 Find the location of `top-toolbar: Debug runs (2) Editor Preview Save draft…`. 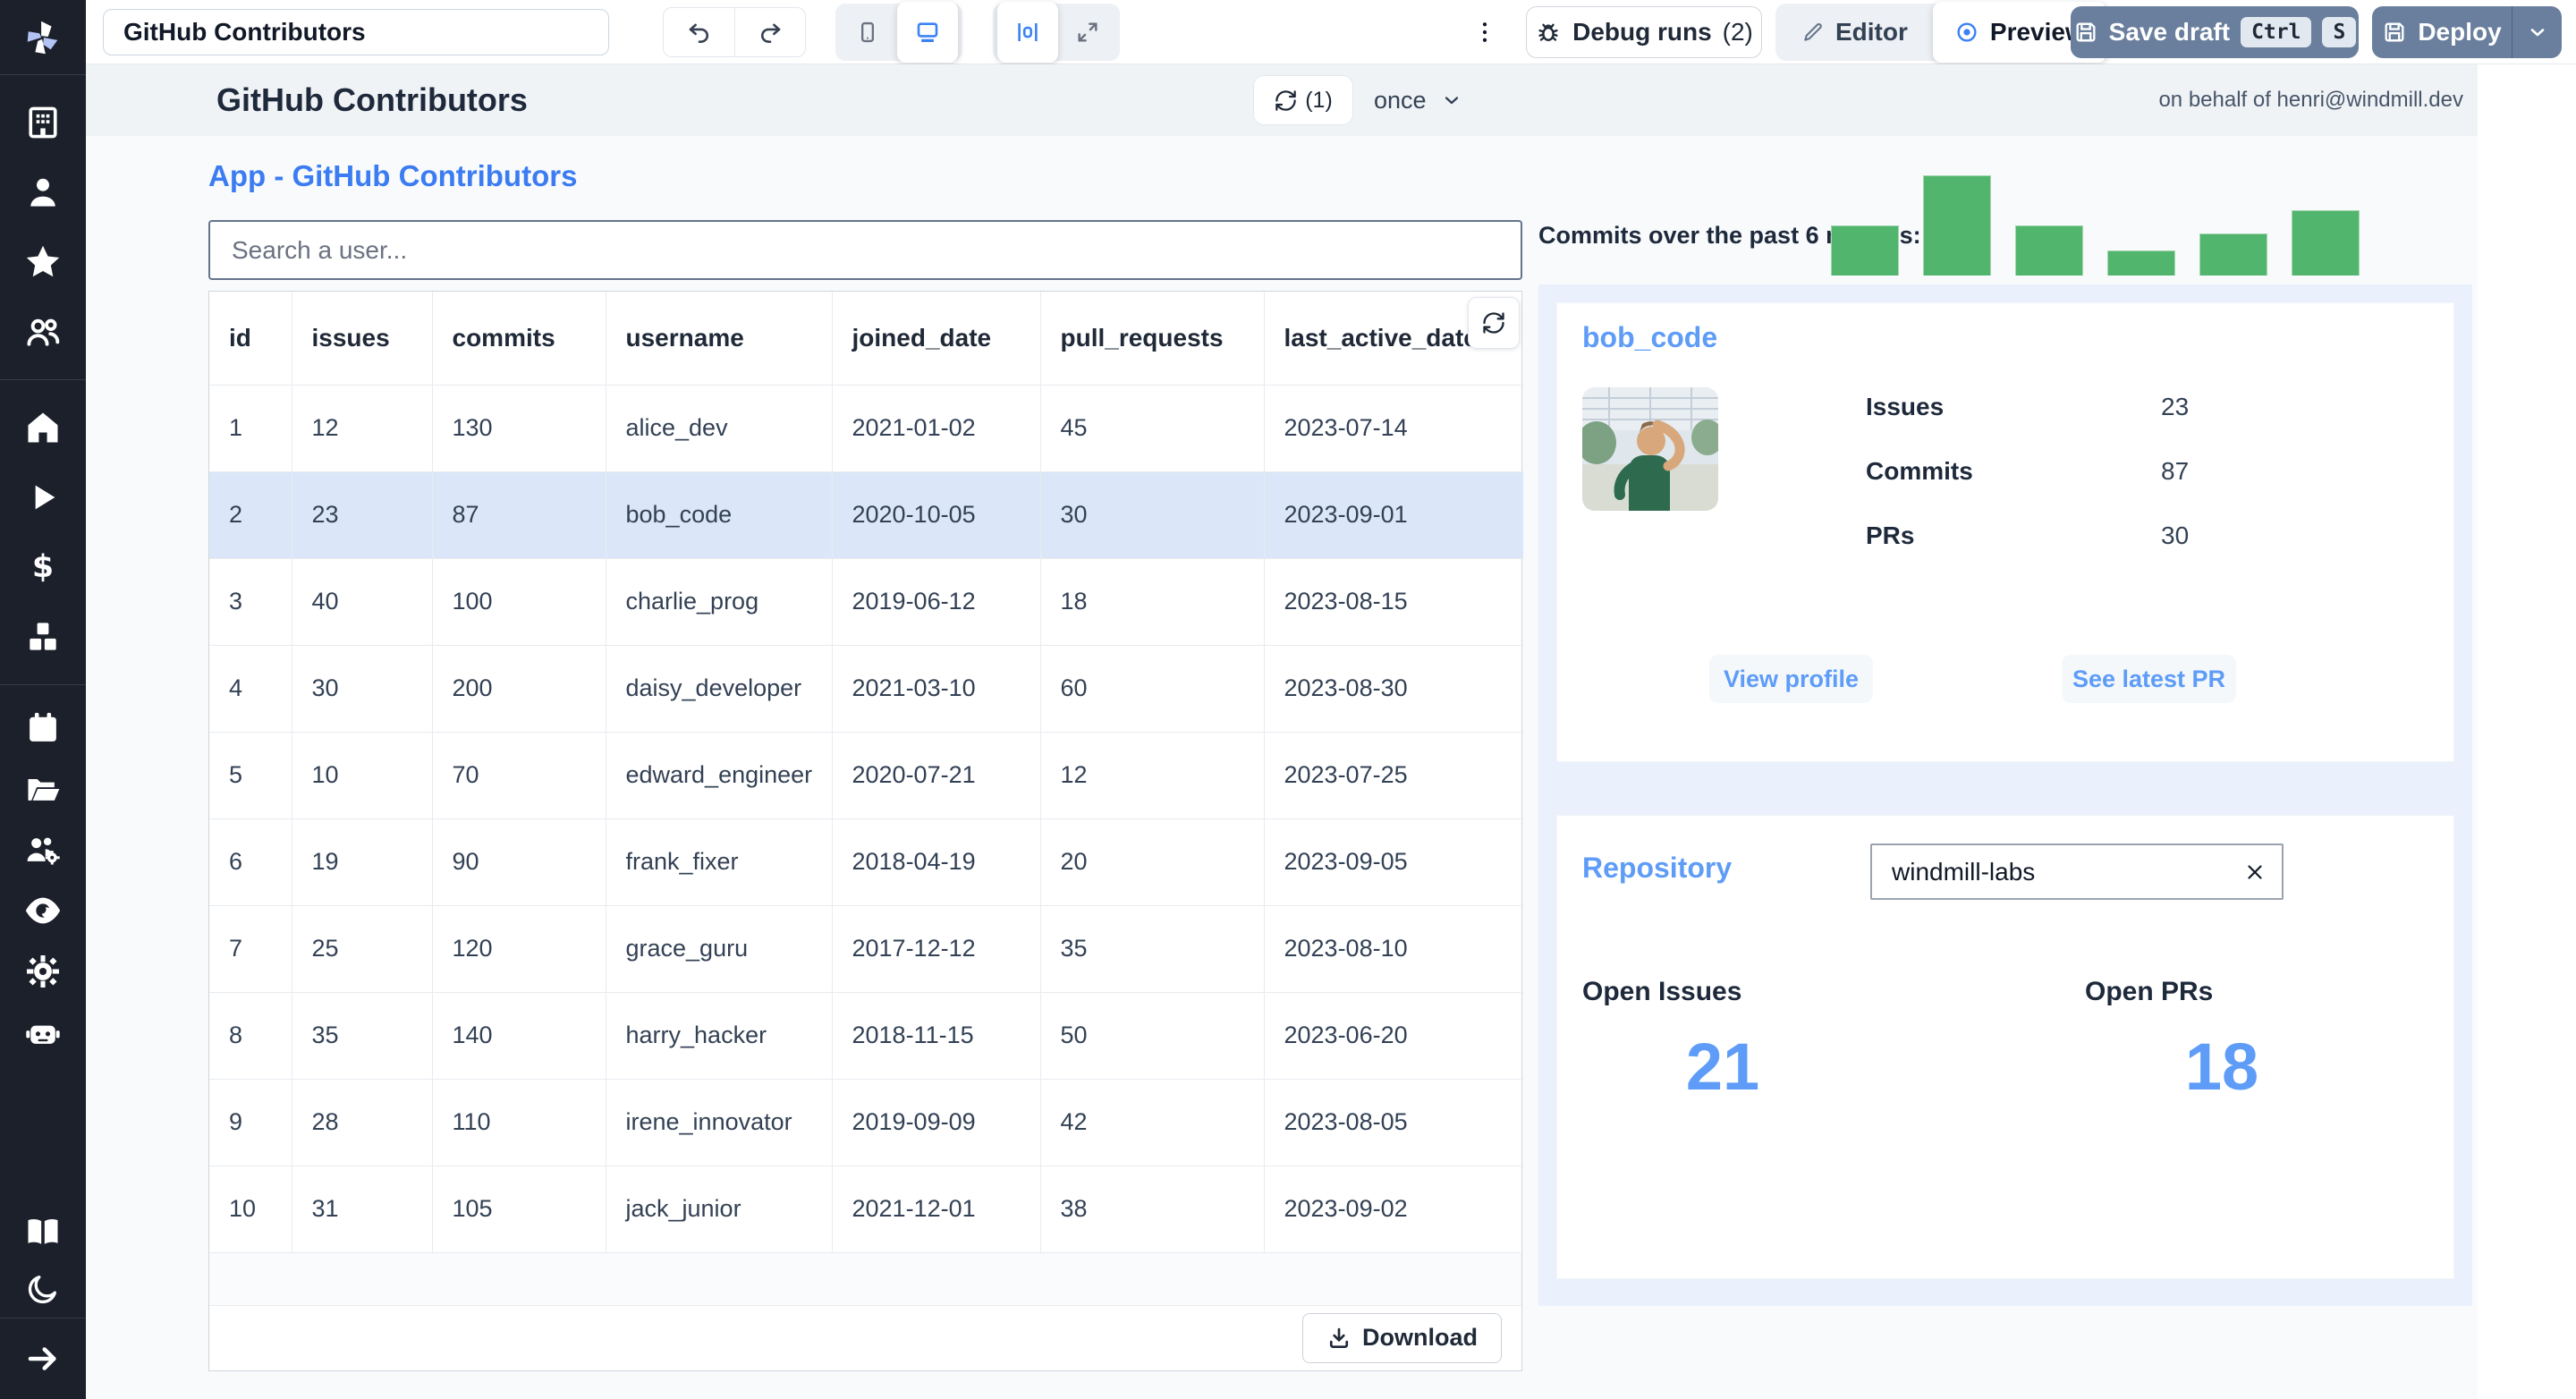

top-toolbar: Debug runs (2) Editor Preview Save draft… is located at coordinates (1331, 32).